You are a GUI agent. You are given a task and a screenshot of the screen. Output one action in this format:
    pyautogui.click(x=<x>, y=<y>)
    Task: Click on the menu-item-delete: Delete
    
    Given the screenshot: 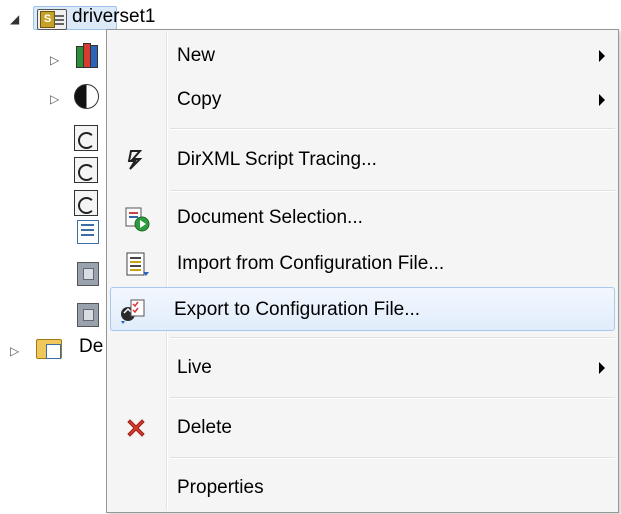 What is the action you would take?
    pyautogui.click(x=362, y=428)
    